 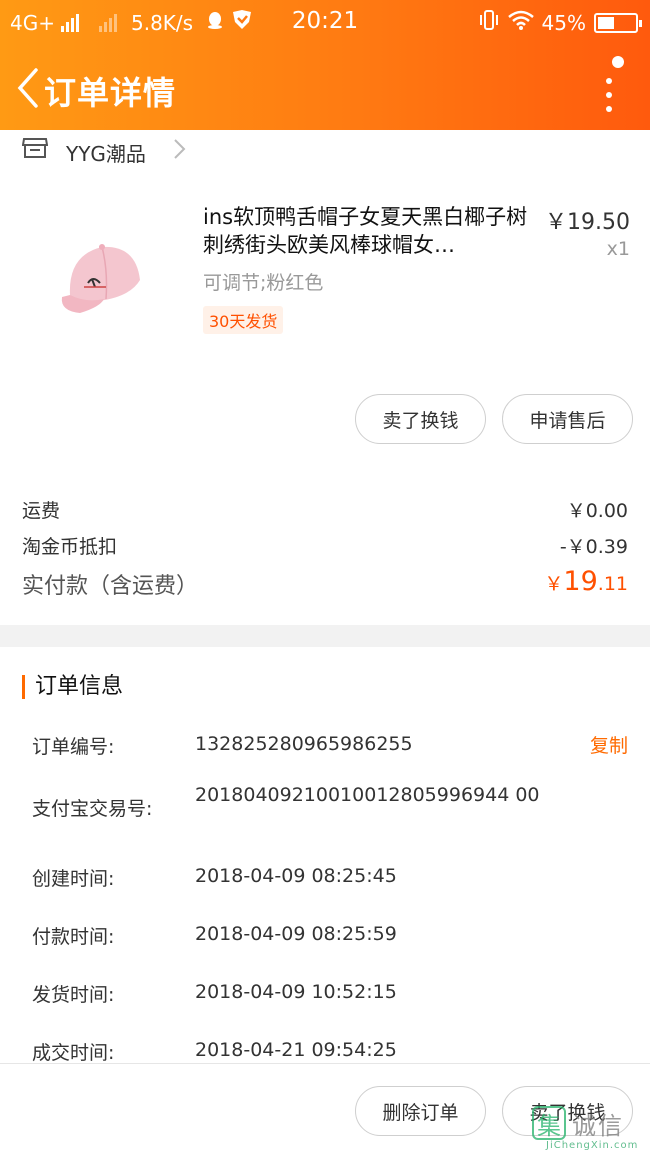 What do you see at coordinates (567, 419) in the screenshot?
I see `after-sales-button: 申请售后` at bounding box center [567, 419].